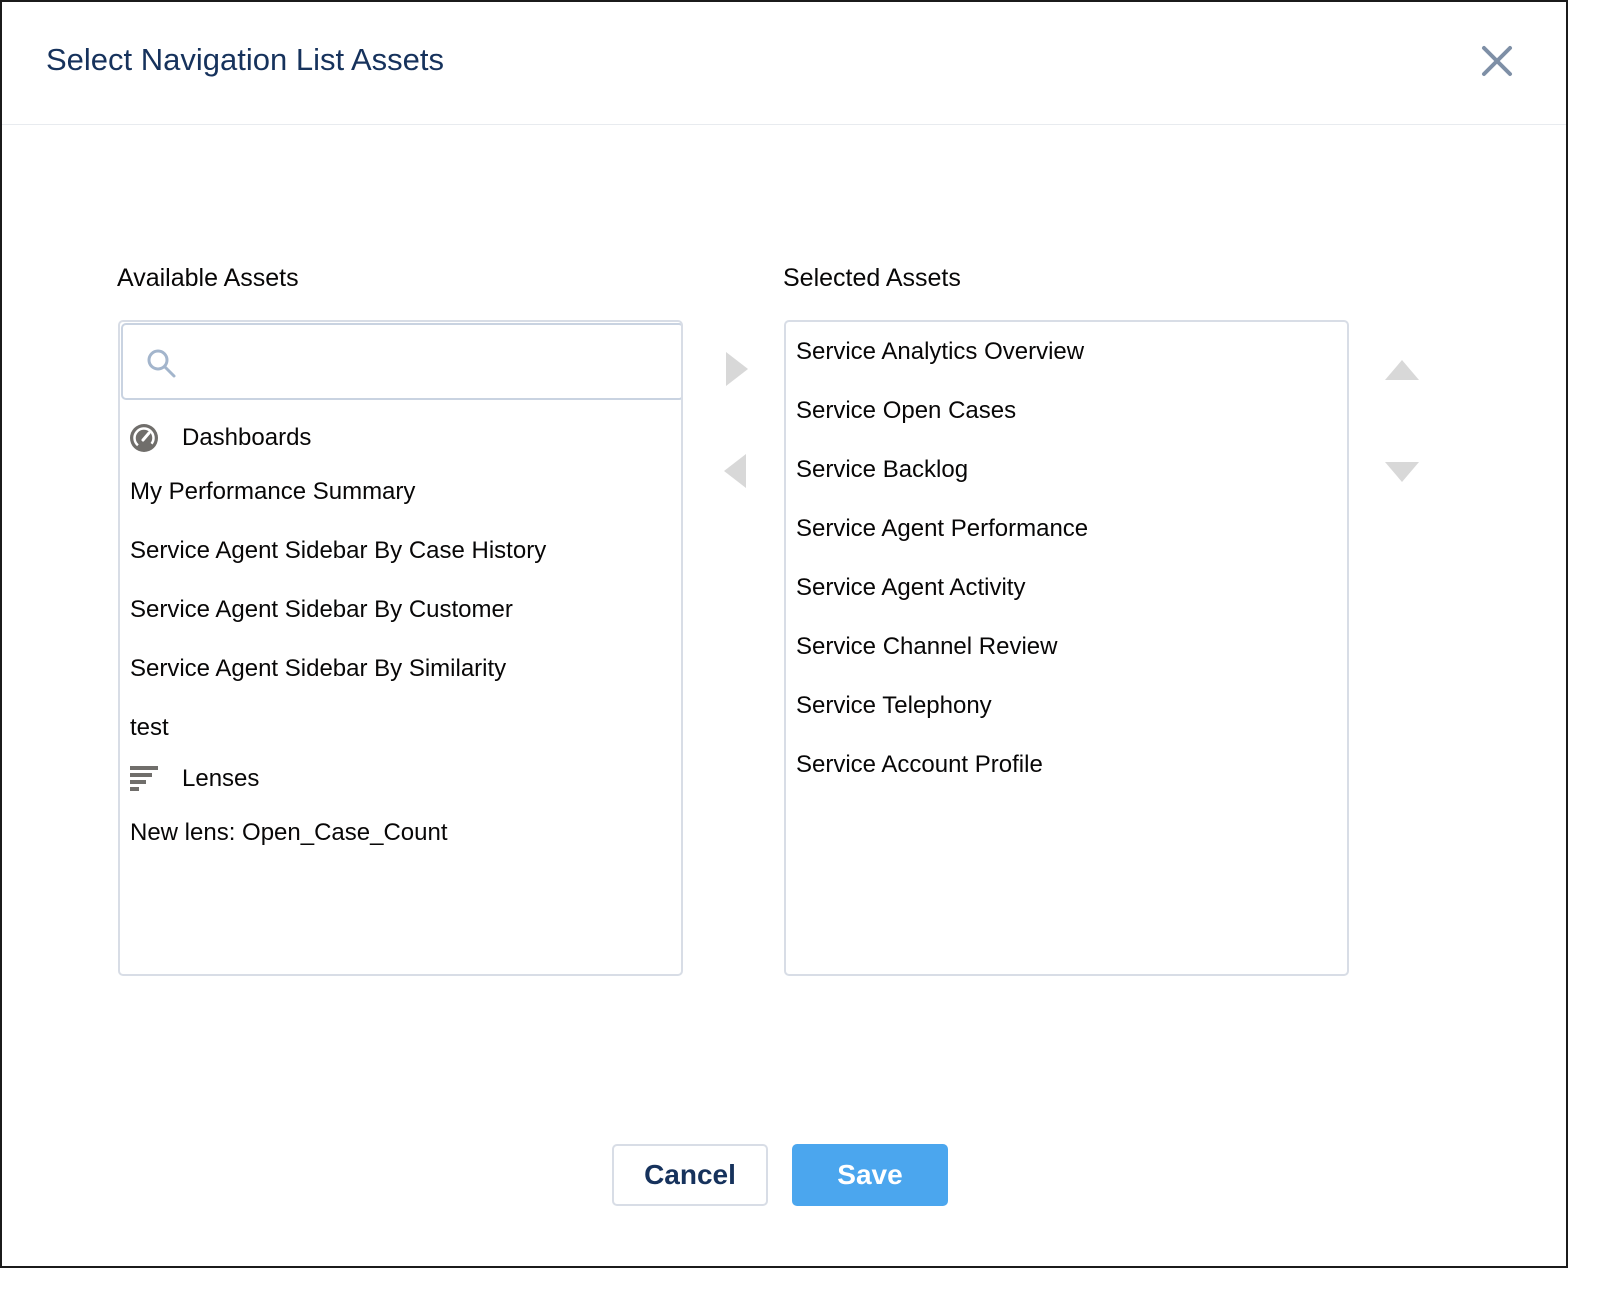  What do you see at coordinates (144, 438) in the screenshot?
I see `dashboard-gauge-icon` at bounding box center [144, 438].